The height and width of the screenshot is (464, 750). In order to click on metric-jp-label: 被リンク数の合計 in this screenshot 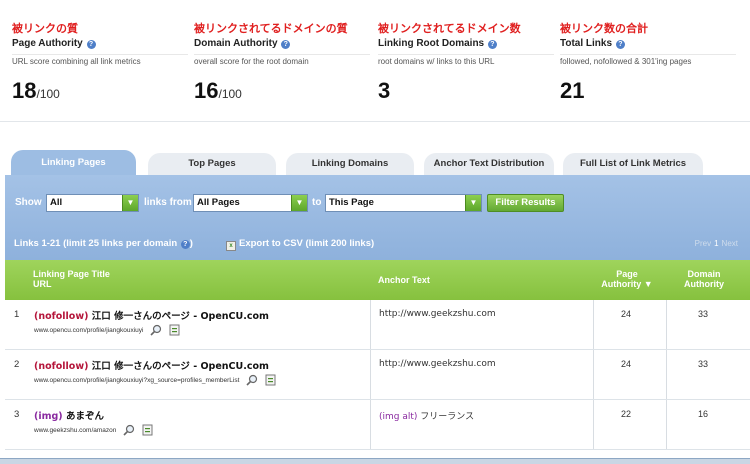, I will do `click(604, 28)`.